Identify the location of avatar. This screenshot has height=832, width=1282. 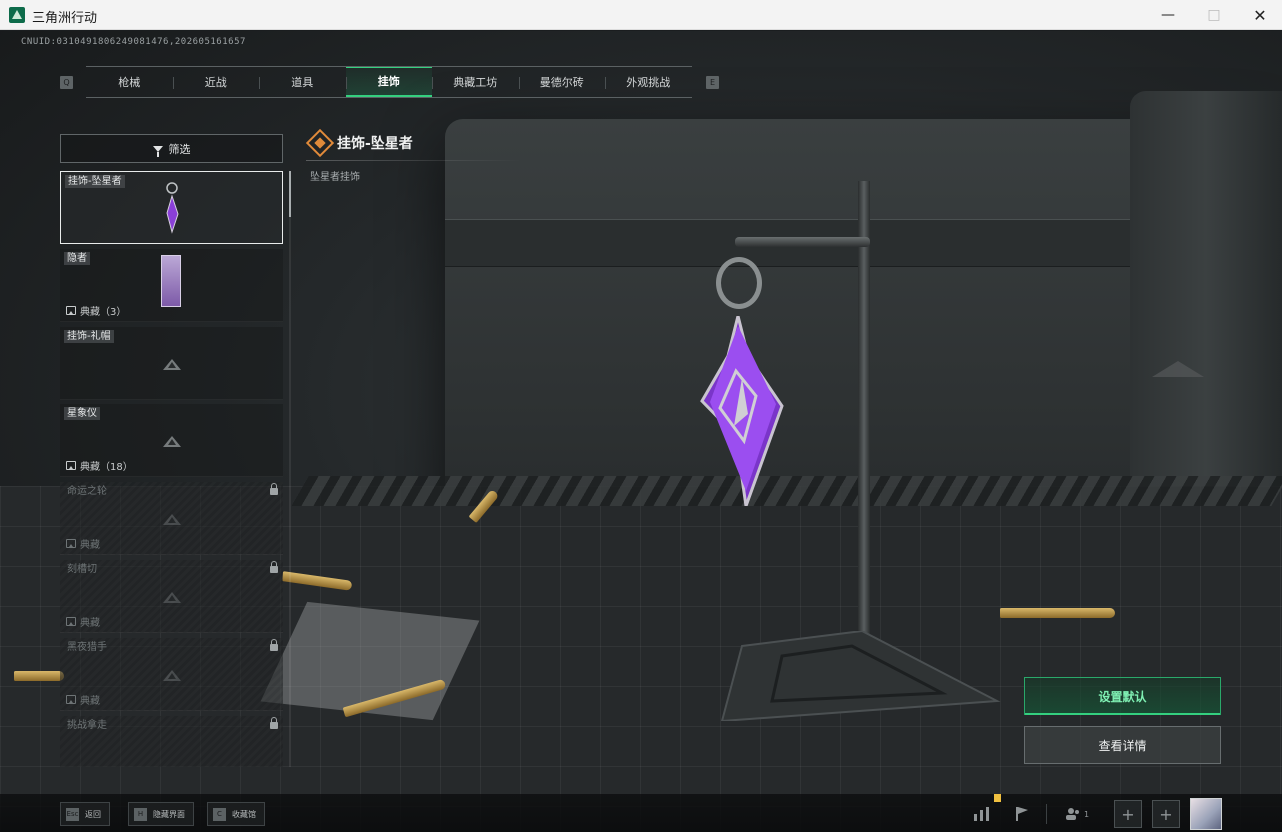
(1206, 814).